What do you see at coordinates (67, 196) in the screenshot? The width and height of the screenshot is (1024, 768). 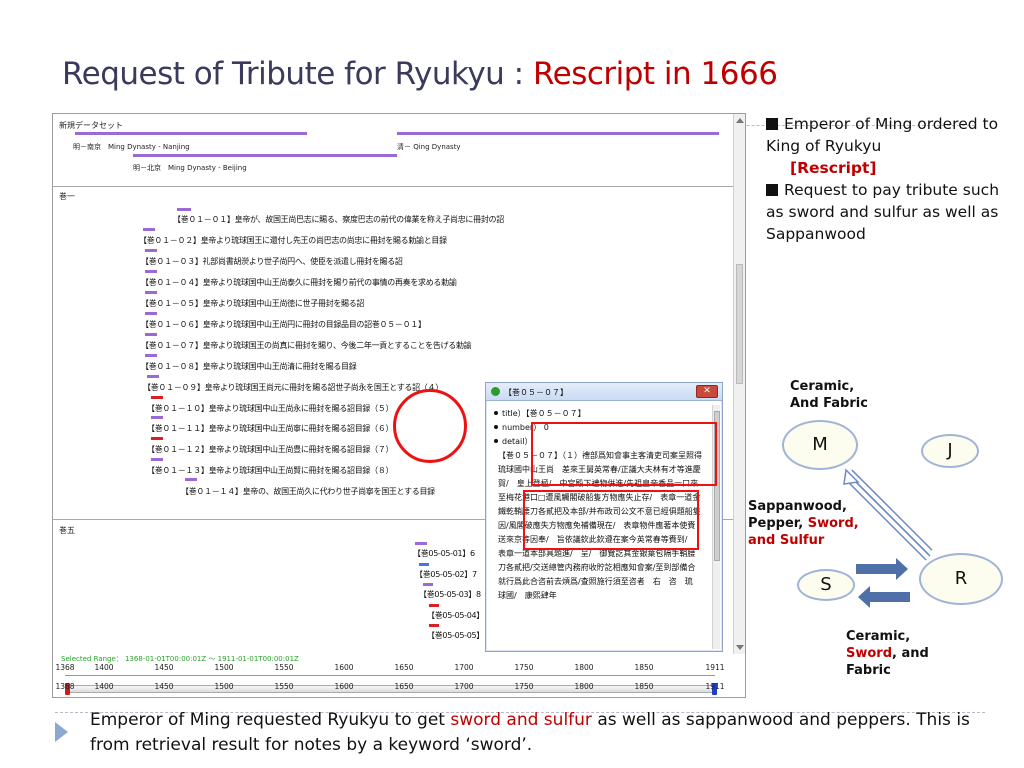 I see `volume-label-1: 巻一` at bounding box center [67, 196].